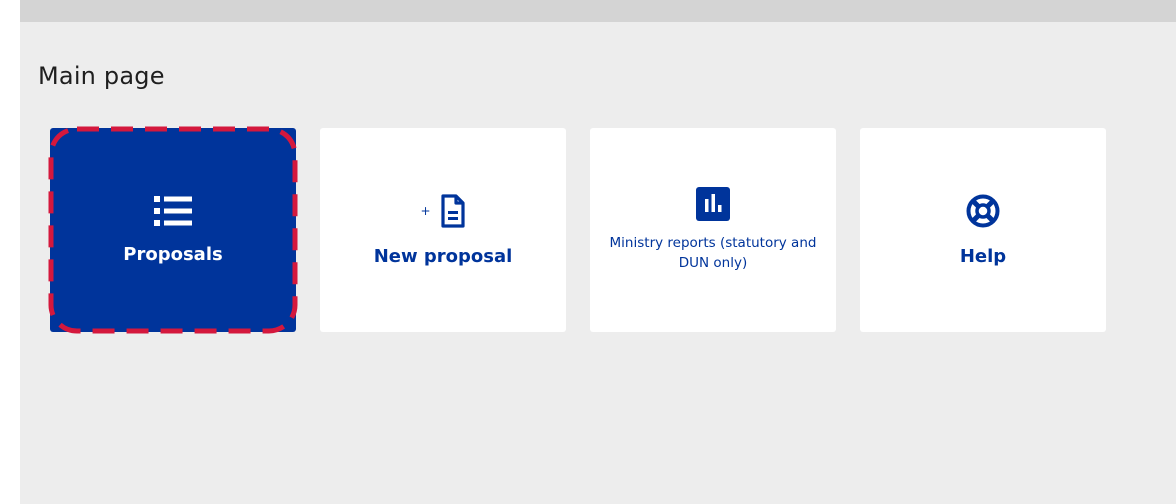 Image resolution: width=1176 pixels, height=504 pixels. I want to click on top-bar, so click(598, 11).